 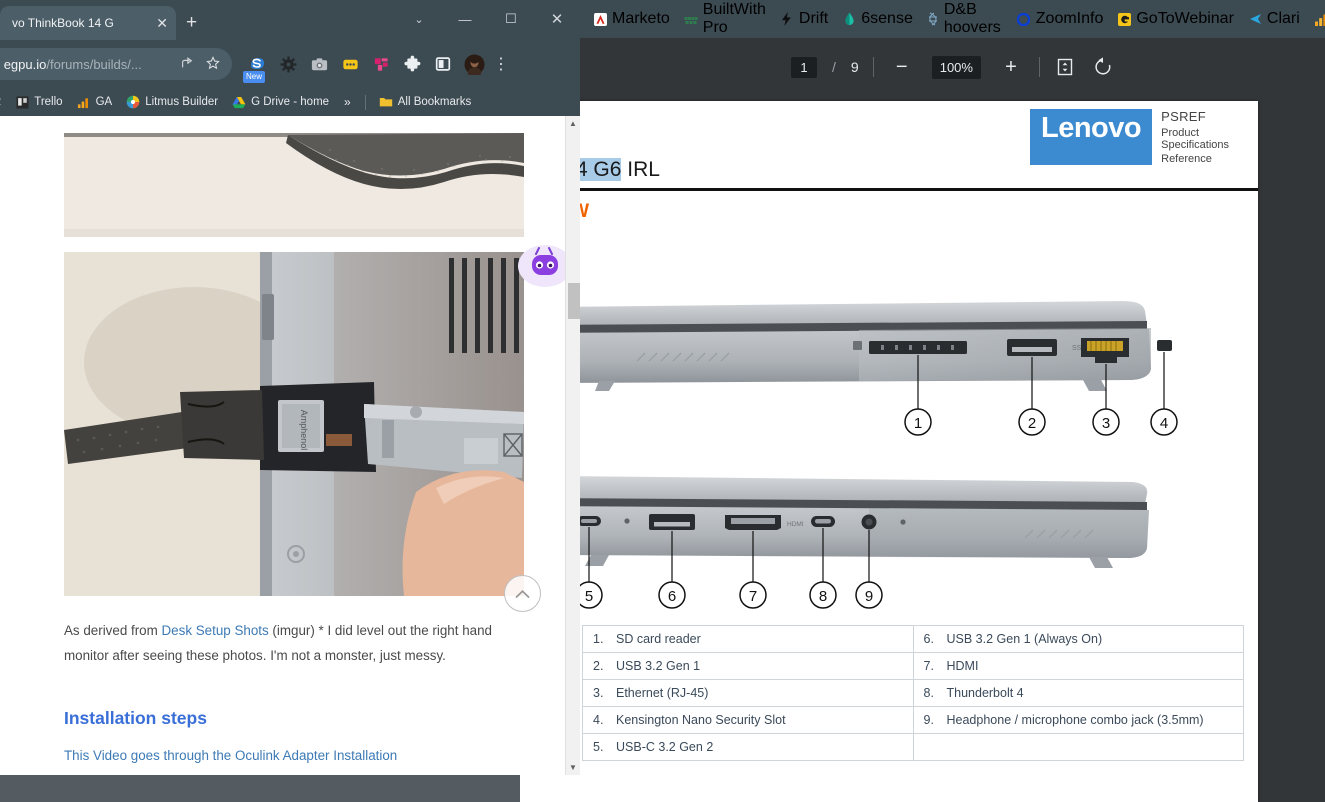 What do you see at coordinates (787, 19) in the screenshot?
I see `drift-icon` at bounding box center [787, 19].